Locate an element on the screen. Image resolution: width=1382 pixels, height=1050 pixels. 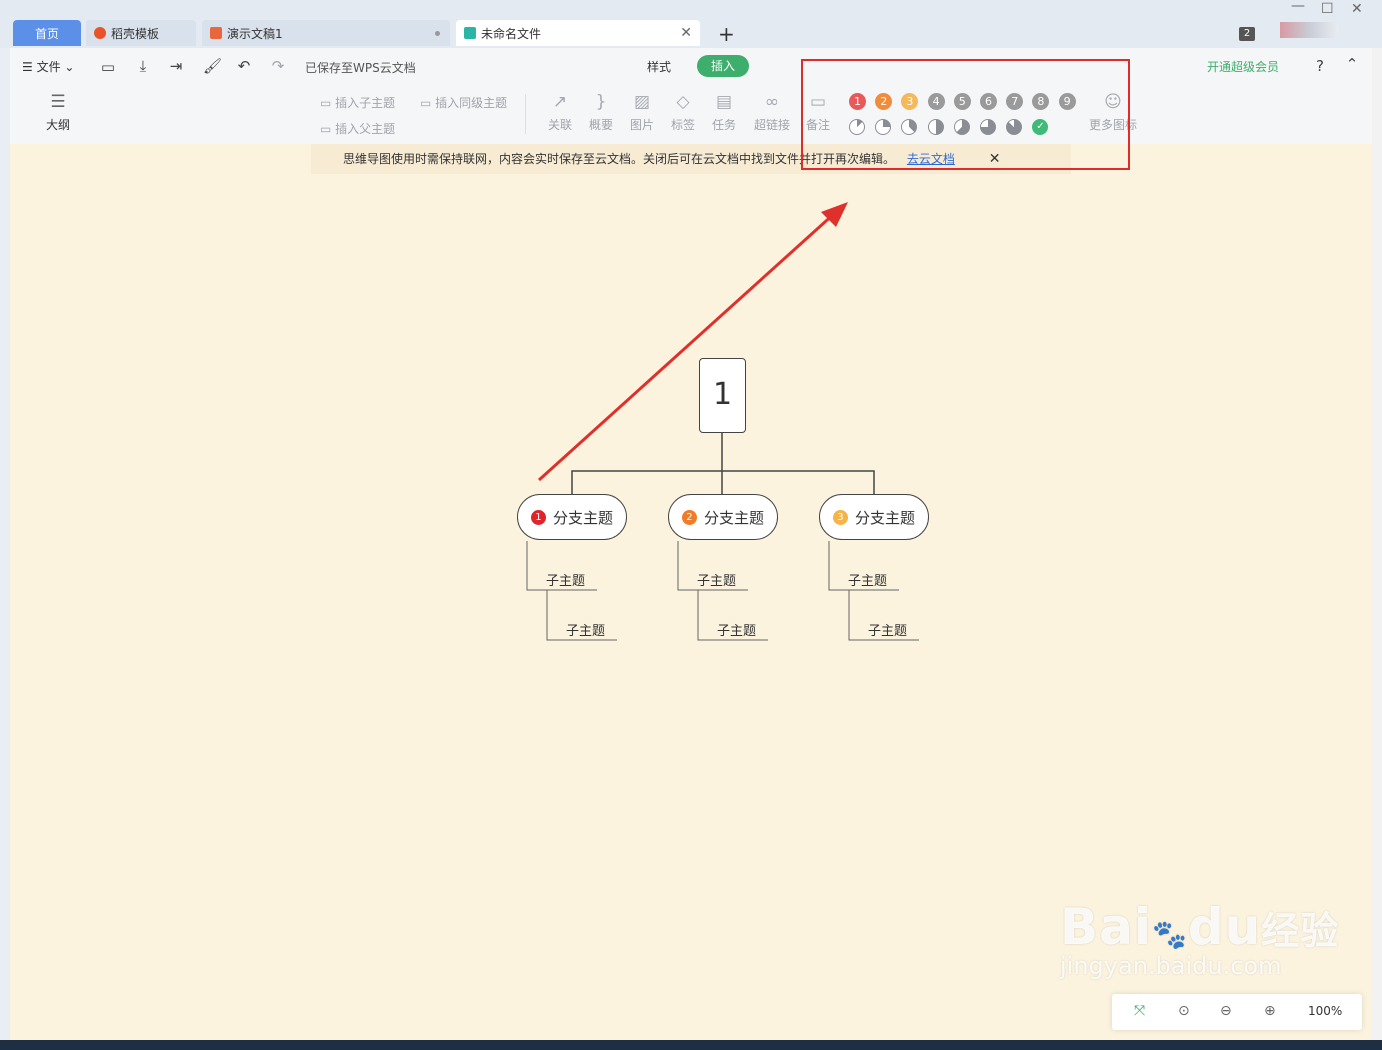
watermark-brand: Bai is located at coordinates (1106, 927).